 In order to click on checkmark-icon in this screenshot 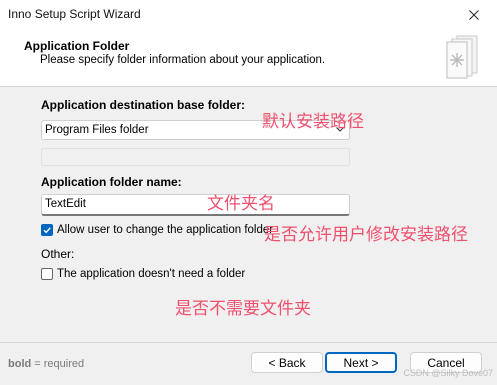, I will do `click(47, 230)`.